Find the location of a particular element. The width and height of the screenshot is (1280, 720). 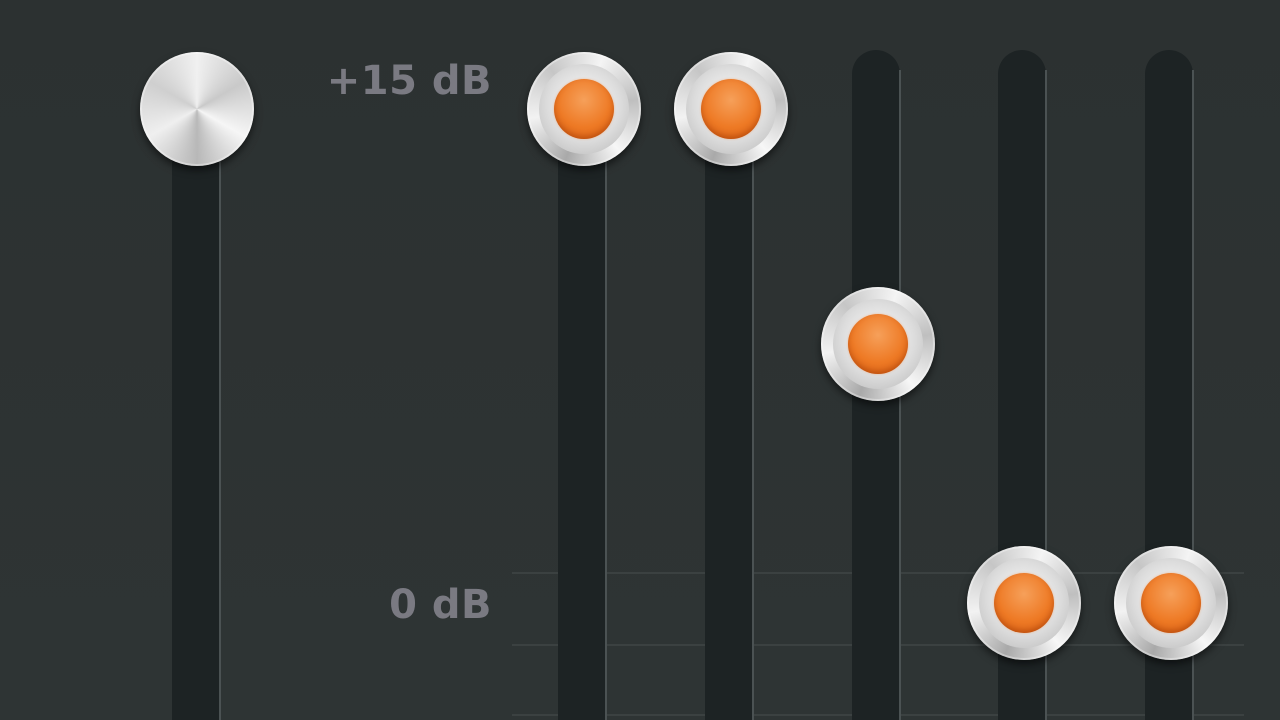

preamp-slider-track is located at coordinates (196, 415).